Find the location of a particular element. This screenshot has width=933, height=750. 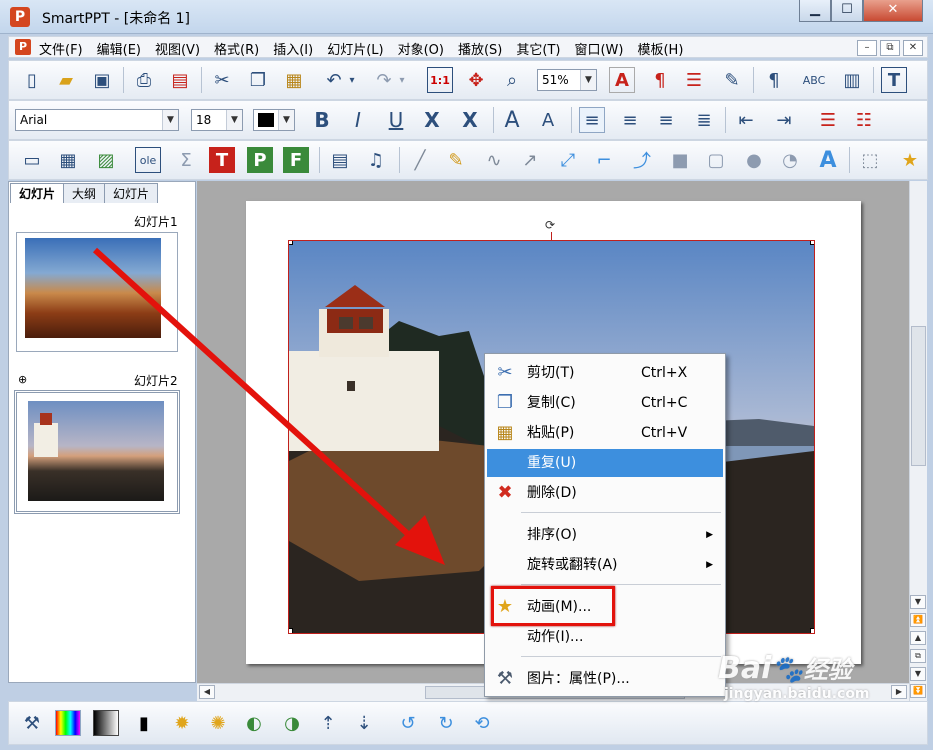

highlight-box is located at coordinates (553, 606).